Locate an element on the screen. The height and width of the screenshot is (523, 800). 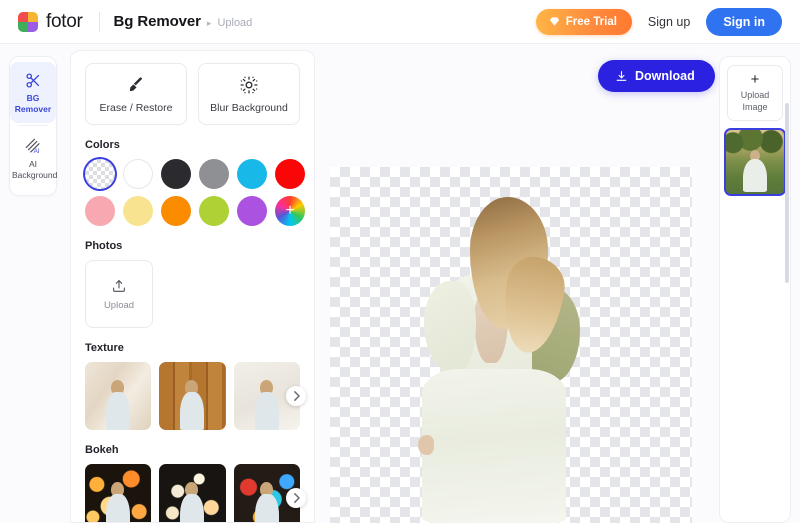
photos-upload-label: Upload is located at coordinates (119, 305).